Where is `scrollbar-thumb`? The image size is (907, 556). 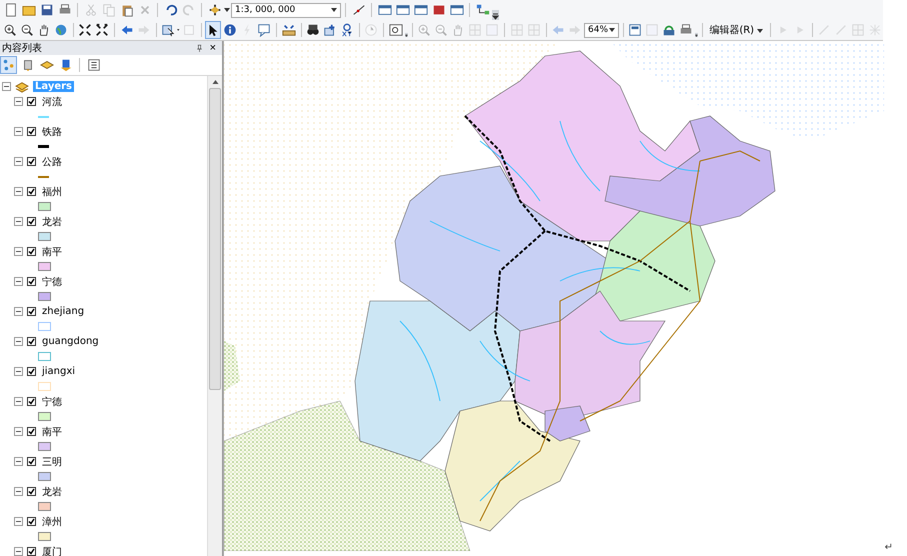 scrollbar-thumb is located at coordinates (215, 239).